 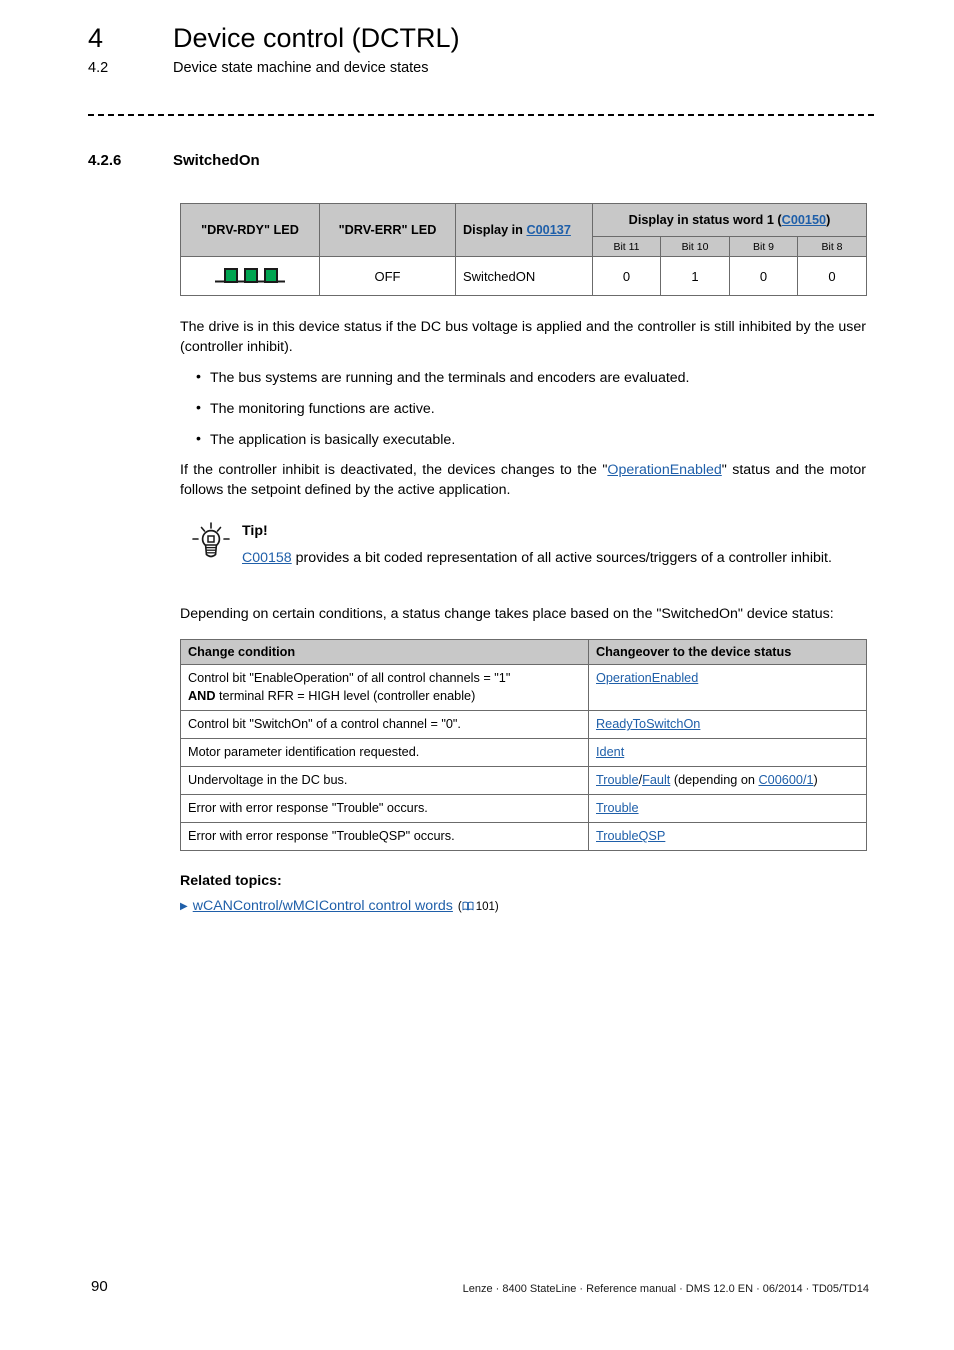 What do you see at coordinates (832, 276) in the screenshot?
I see `cell-bit-8: 0` at bounding box center [832, 276].